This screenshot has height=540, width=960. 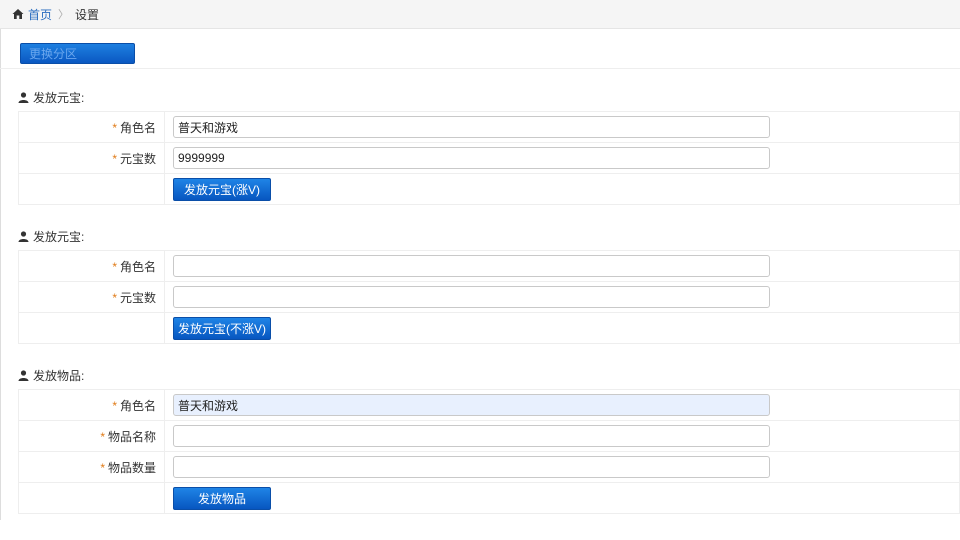 I want to click on home-icon, so click(x=18, y=14).